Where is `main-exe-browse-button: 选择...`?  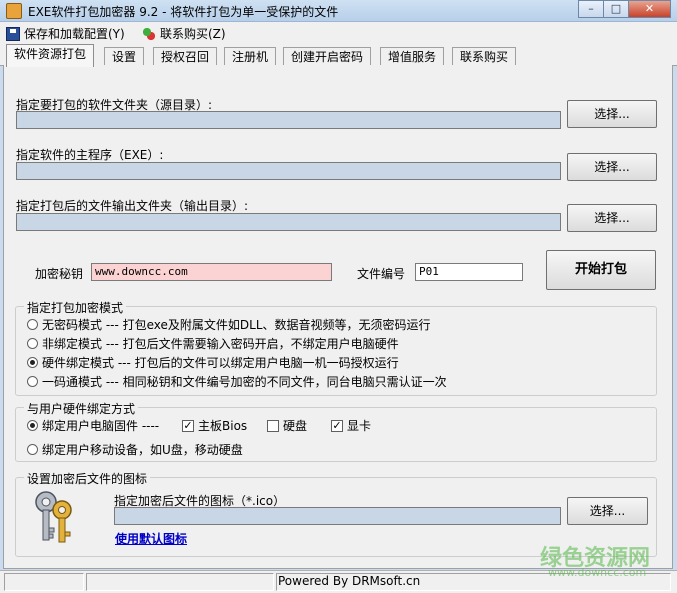 main-exe-browse-button: 选择... is located at coordinates (612, 167).